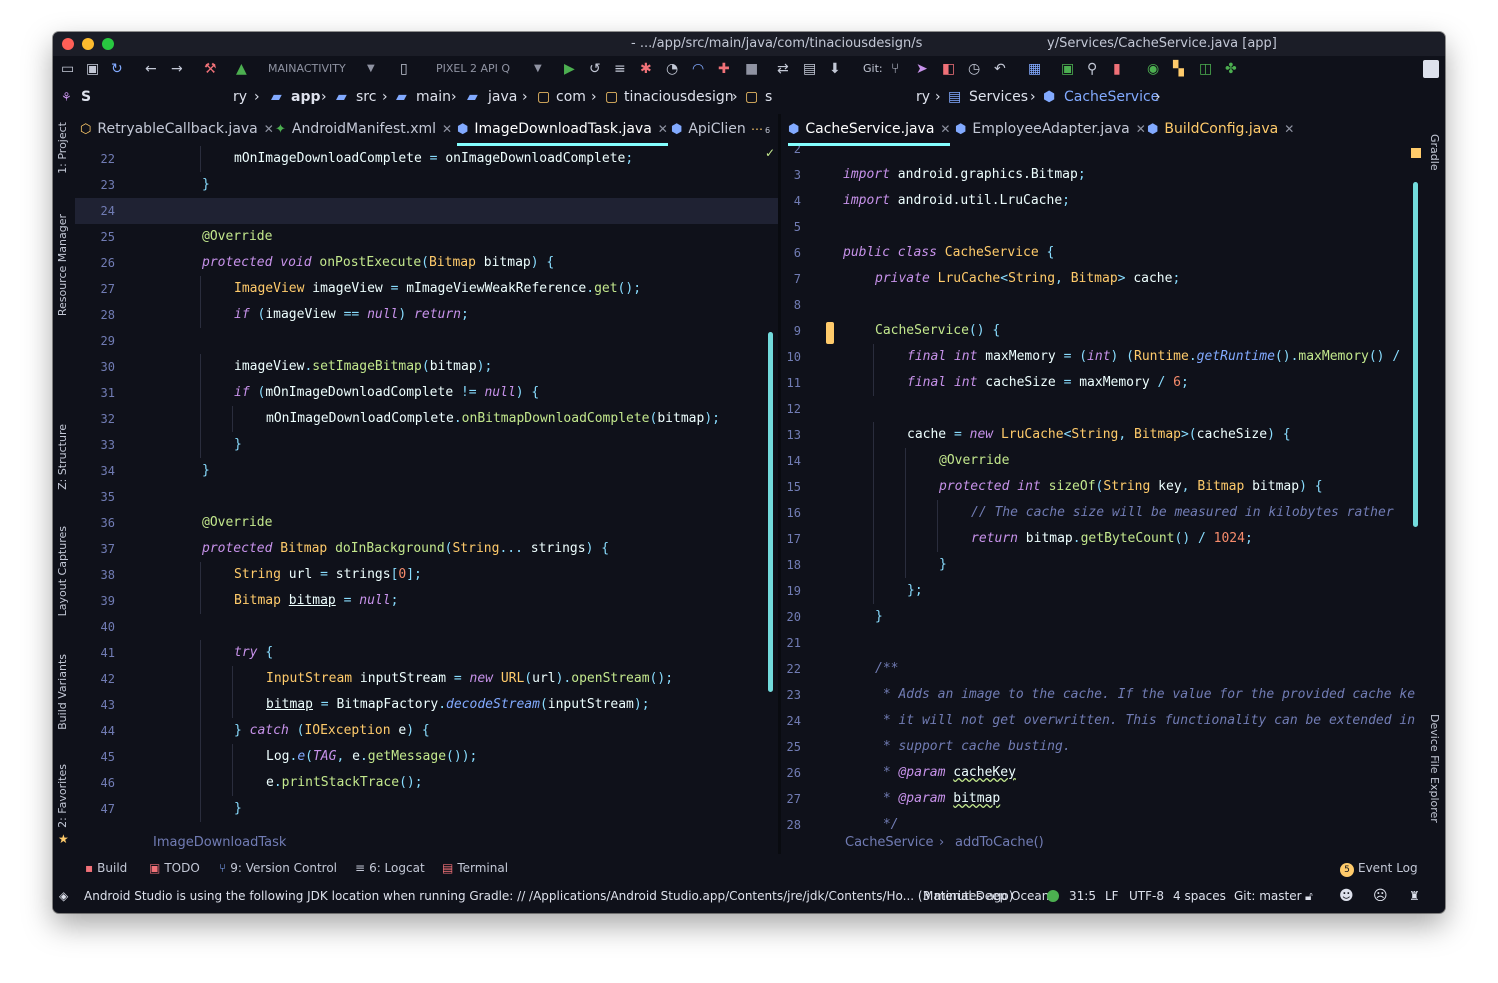 The height and width of the screenshot is (983, 1498). Describe the element at coordinates (1102, 154) in the screenshot. I see `code-line: 2` at that location.